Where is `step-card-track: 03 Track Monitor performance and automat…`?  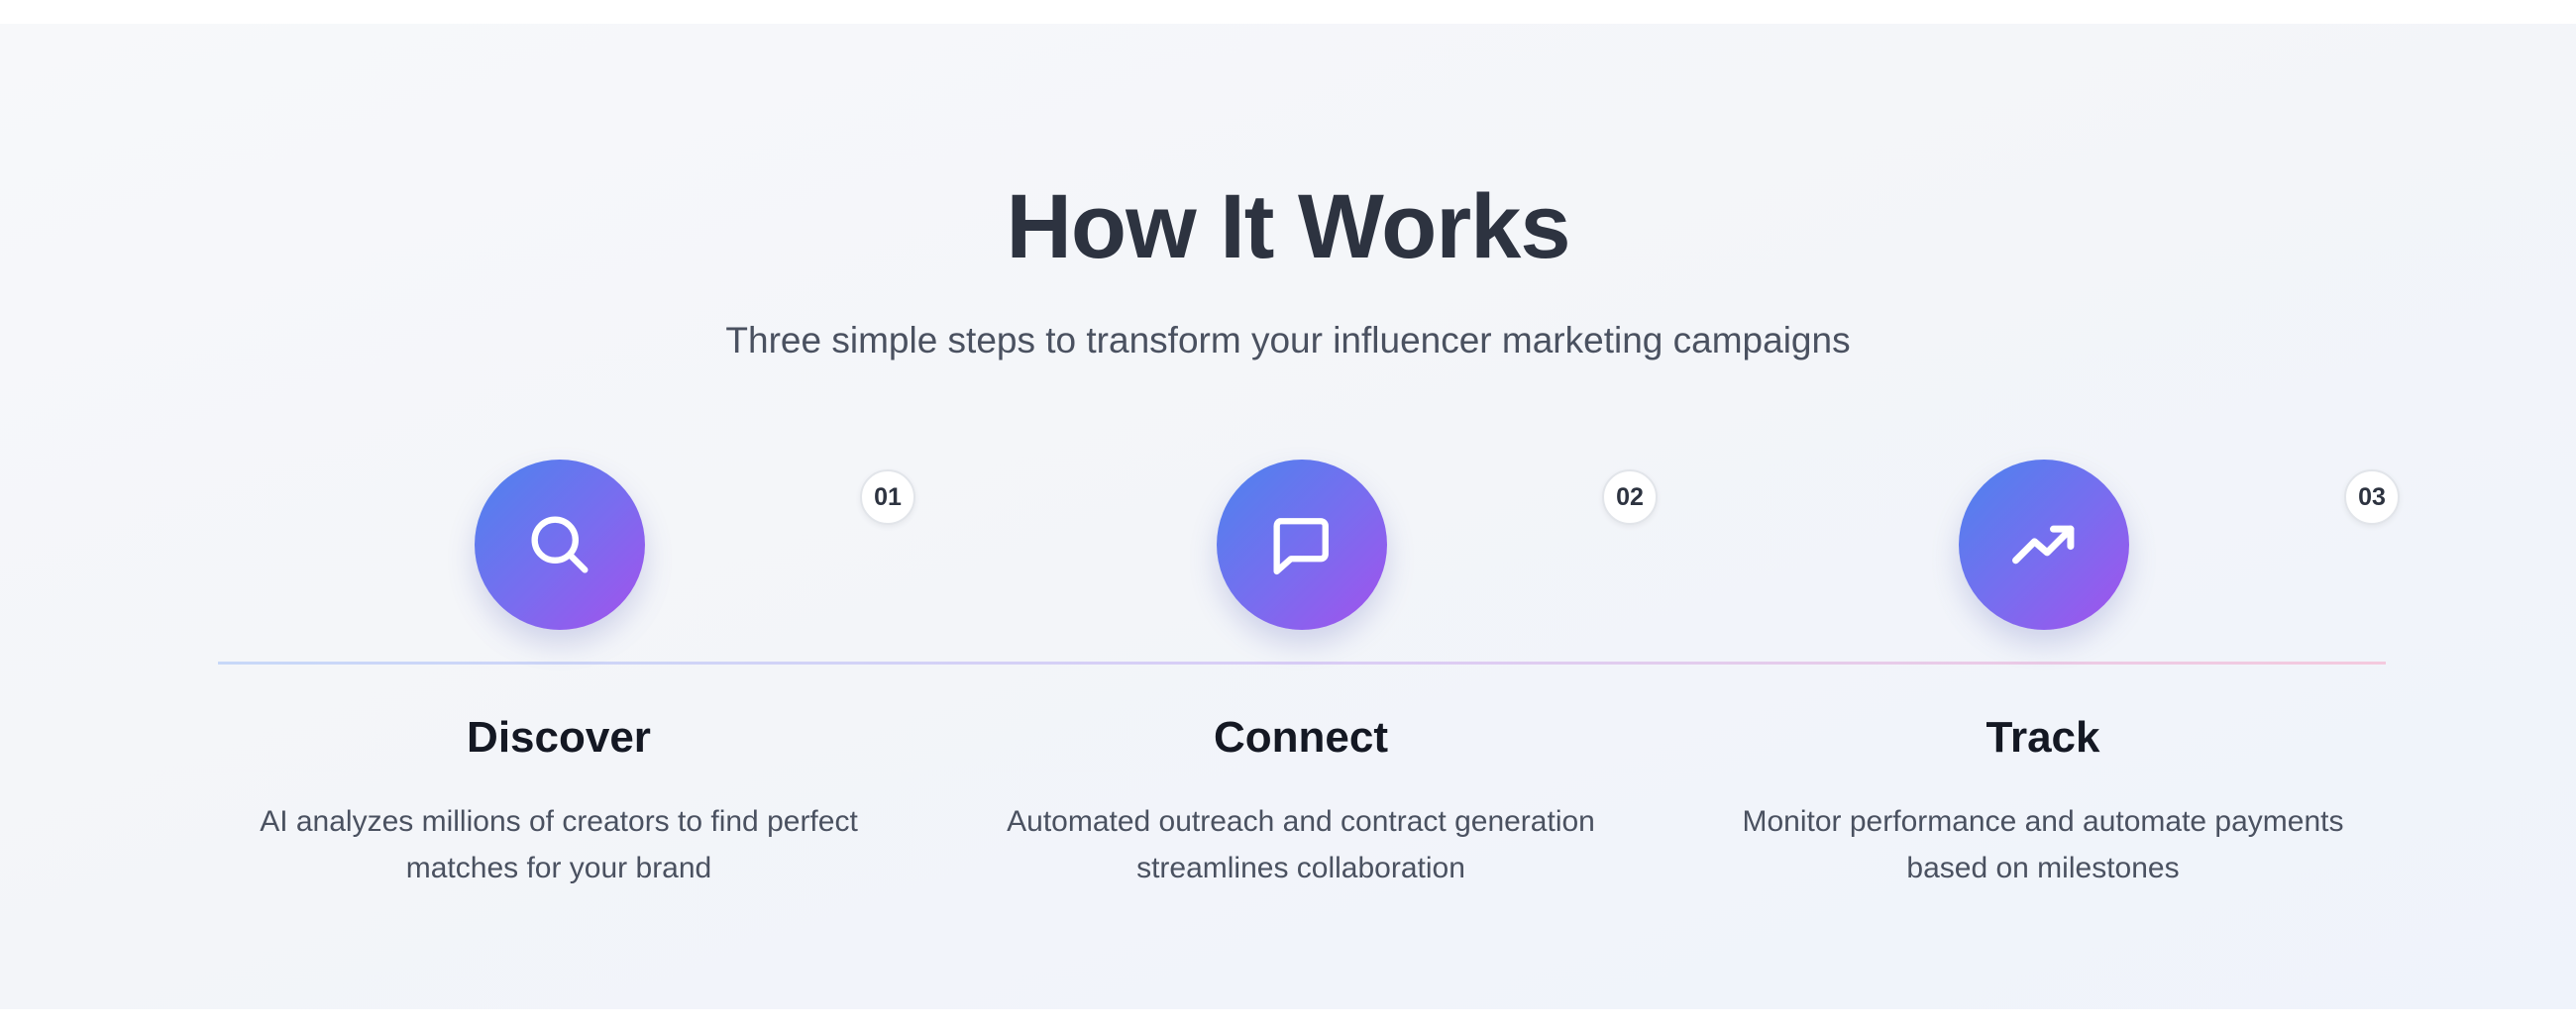 step-card-track: 03 Track Monitor performance and automat… is located at coordinates (2043, 687).